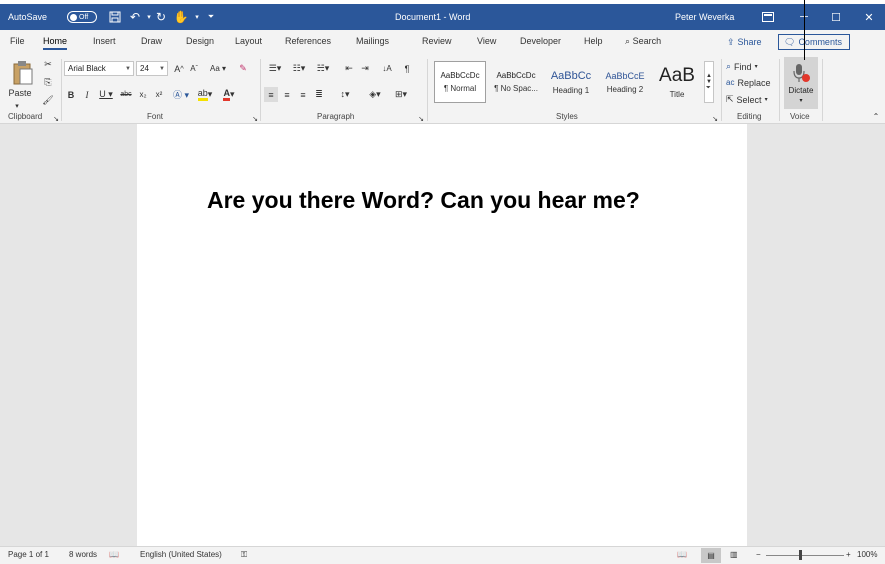  Describe the element at coordinates (751, 66) in the screenshot. I see `find-button: ⌕ Find ▾` at that location.